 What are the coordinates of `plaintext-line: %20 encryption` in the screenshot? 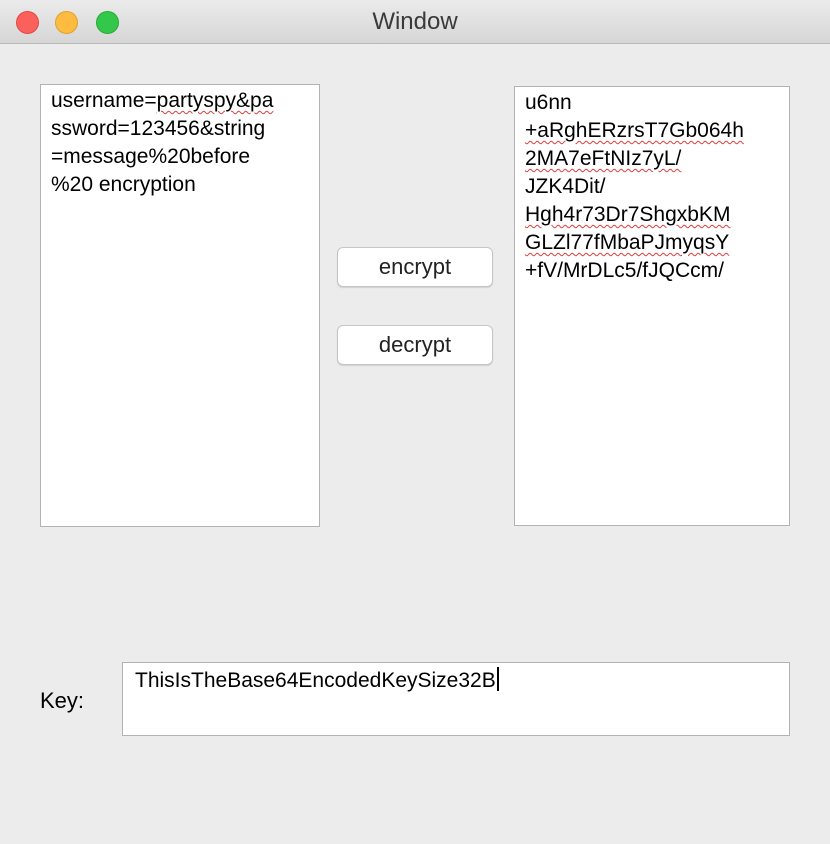 It's located at (123, 184).